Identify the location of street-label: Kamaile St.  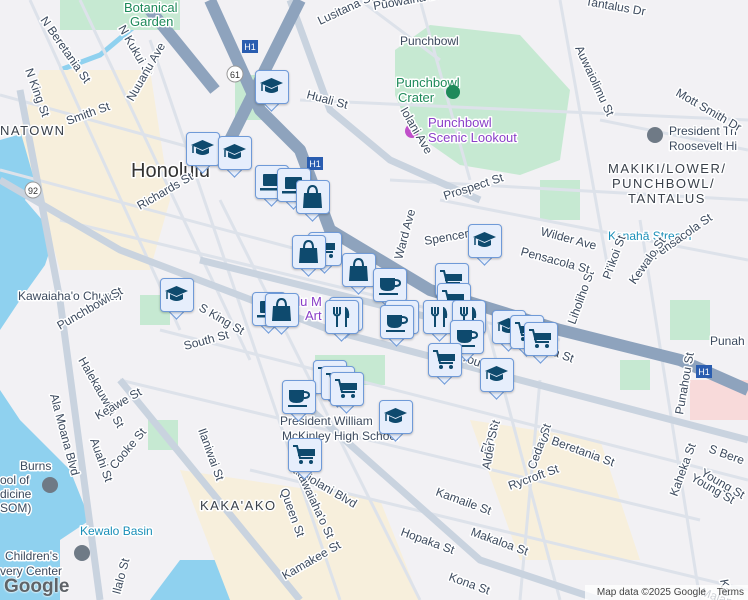
(464, 501).